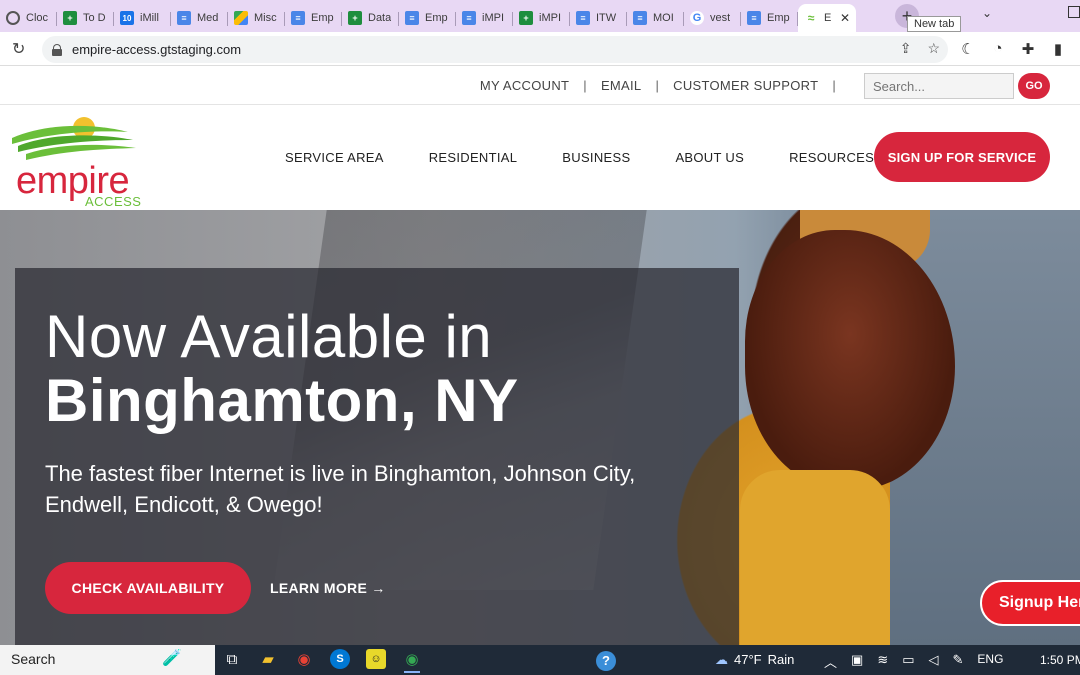 The height and width of the screenshot is (675, 1080). I want to click on taskbar-search-box: Search, so click(107, 660).